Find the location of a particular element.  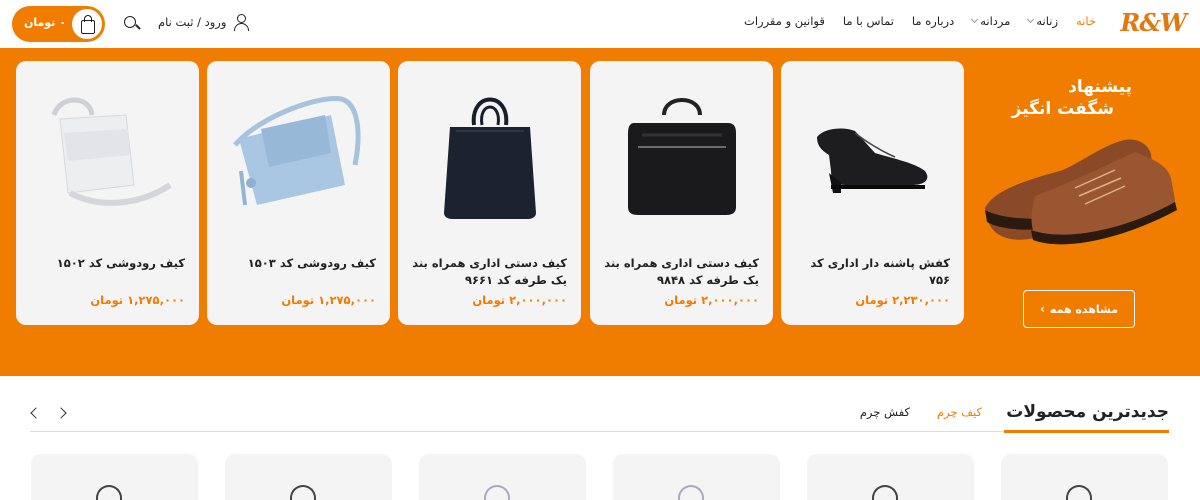

view-all-button: مشاهده همه › is located at coordinates (1079, 309).